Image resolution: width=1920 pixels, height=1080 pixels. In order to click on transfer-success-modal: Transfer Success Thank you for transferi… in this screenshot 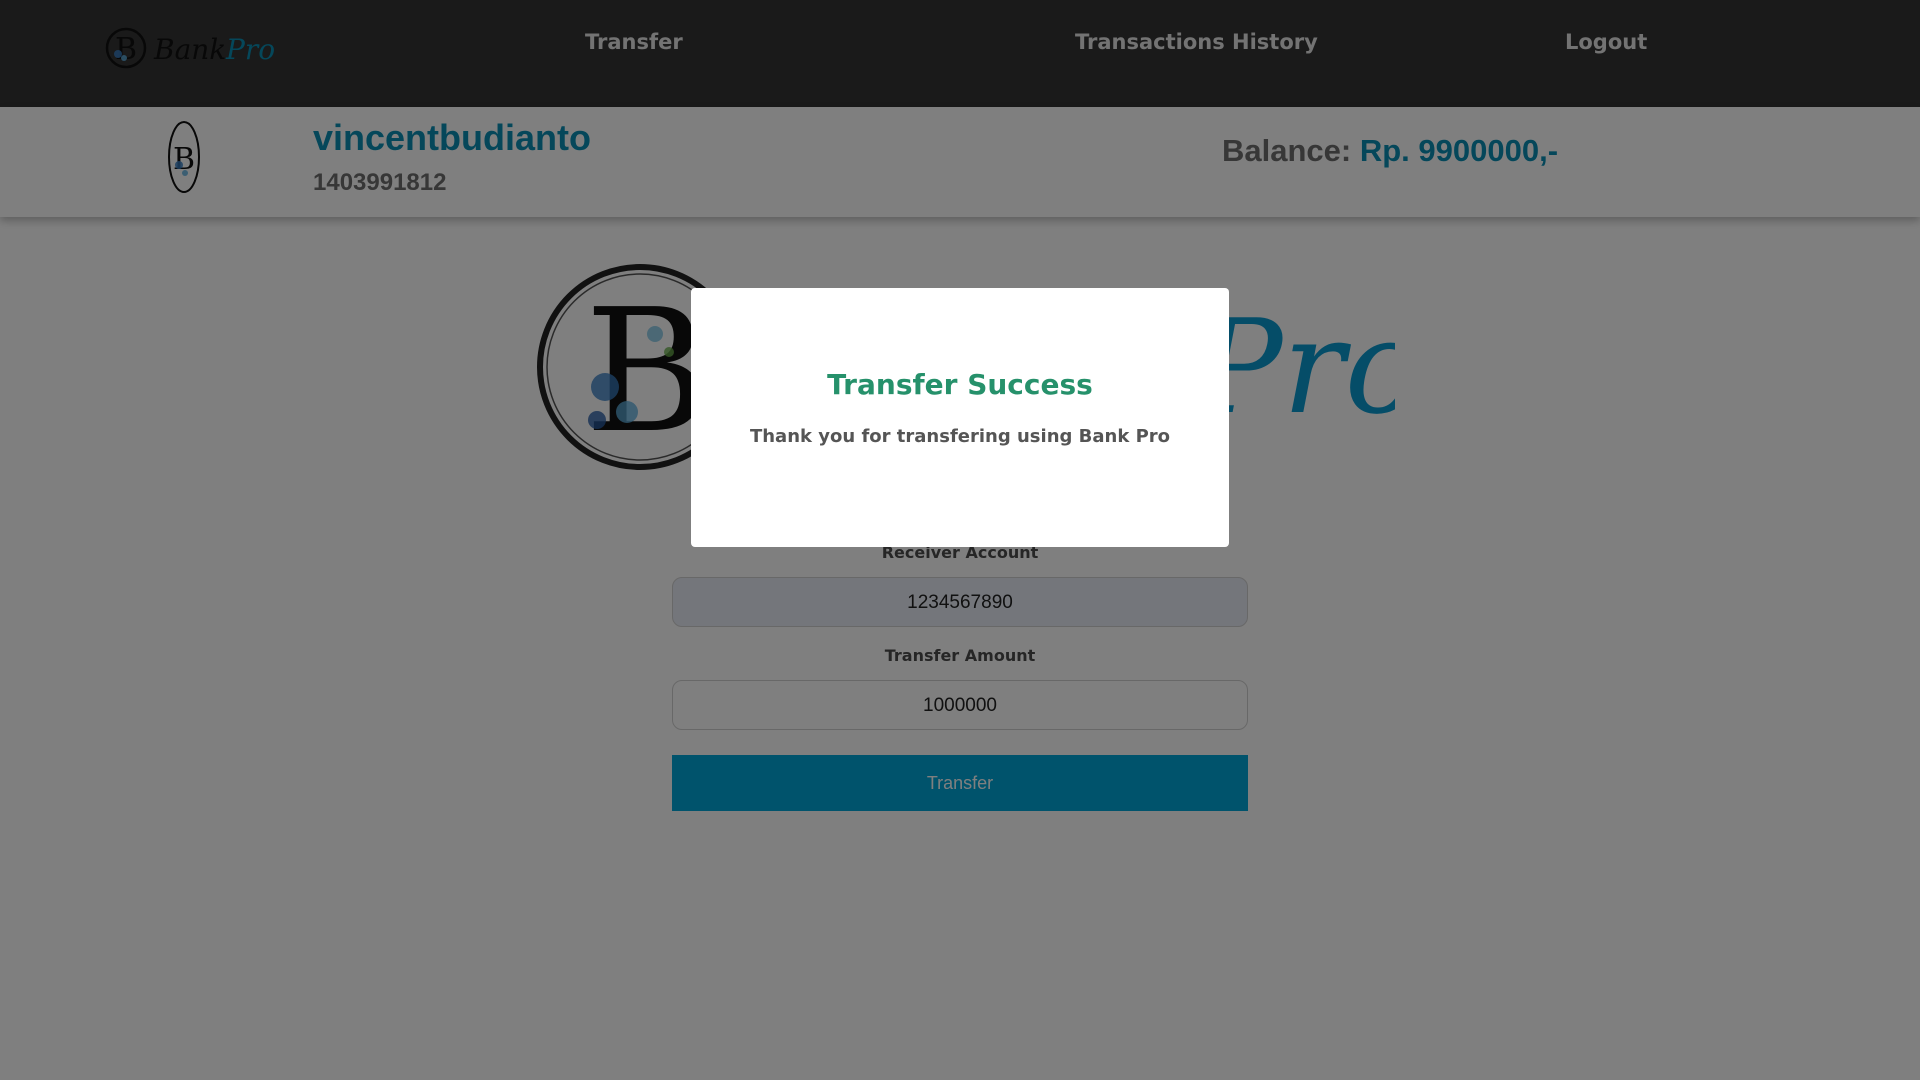, I will do `click(960, 417)`.